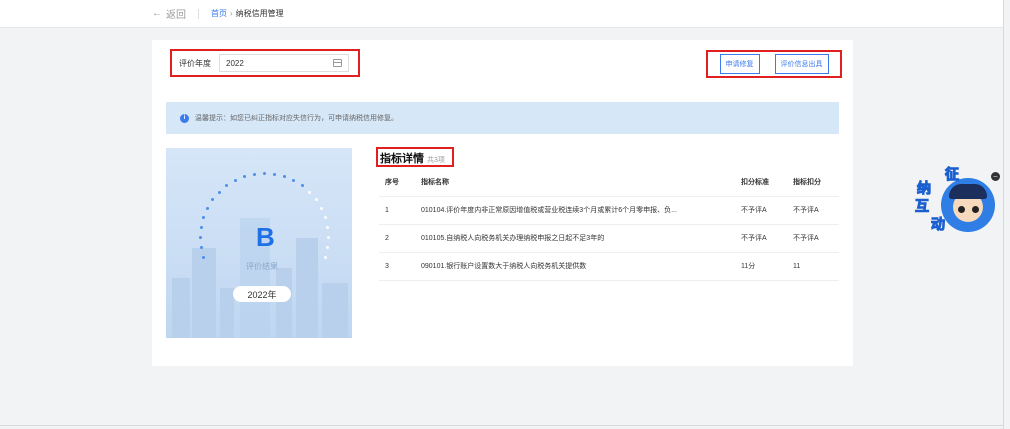 Image resolution: width=1010 pixels, height=429 pixels. Describe the element at coordinates (284, 63) in the screenshot. I see `year-picker: 2022` at that location.